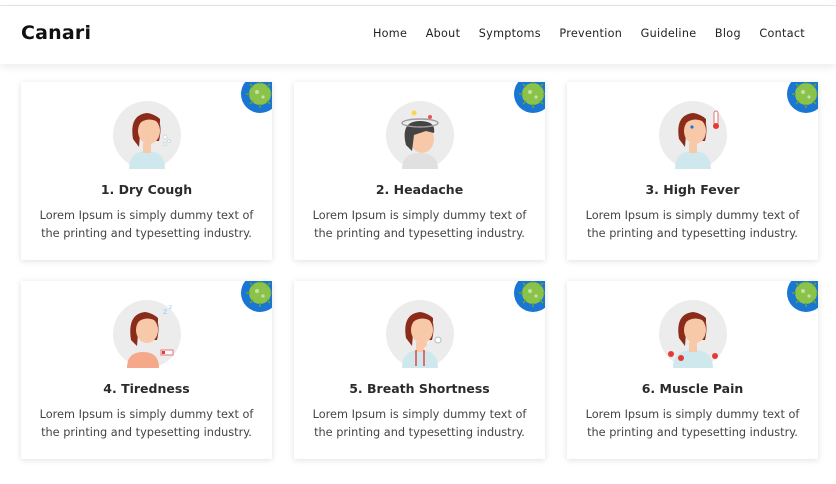  I want to click on nav-about: About, so click(443, 33).